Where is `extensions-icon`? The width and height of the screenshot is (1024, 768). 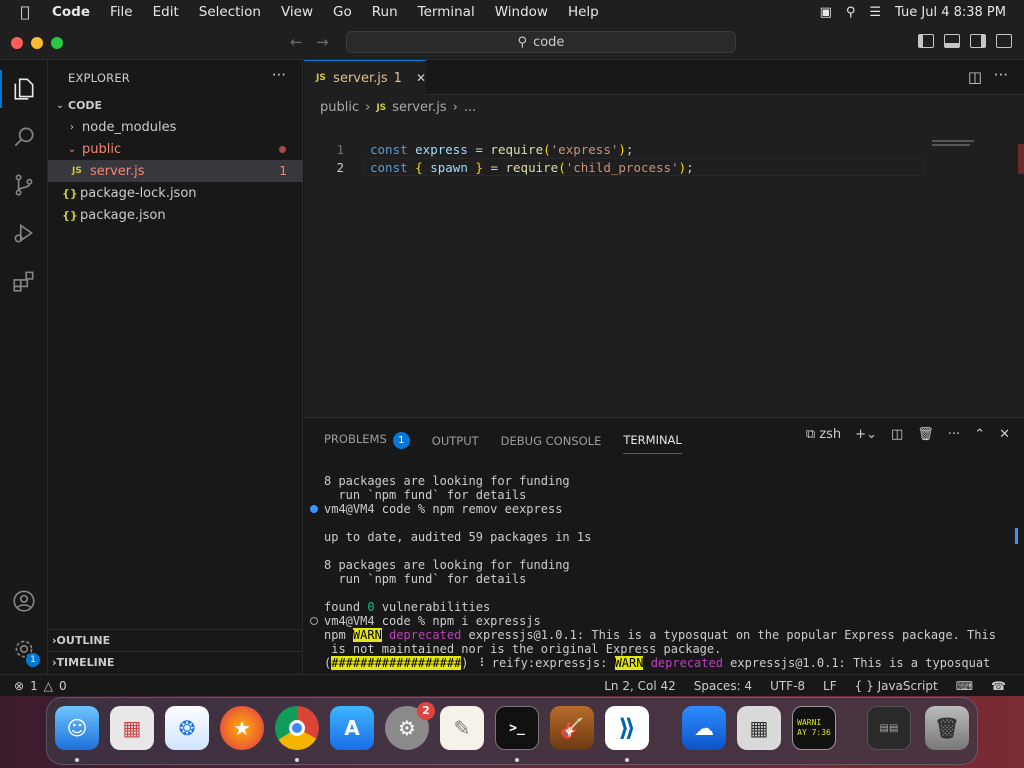
extensions-icon is located at coordinates (24, 281).